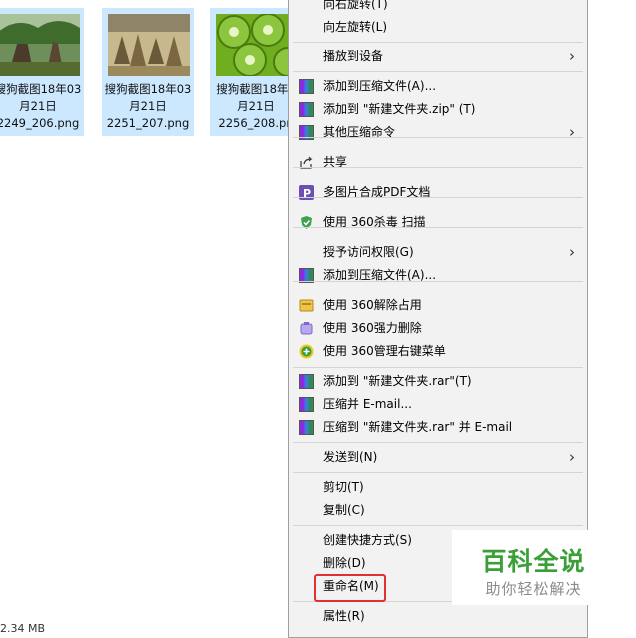  What do you see at coordinates (307, 193) in the screenshot?
I see `svg-text: P` at bounding box center [307, 193].